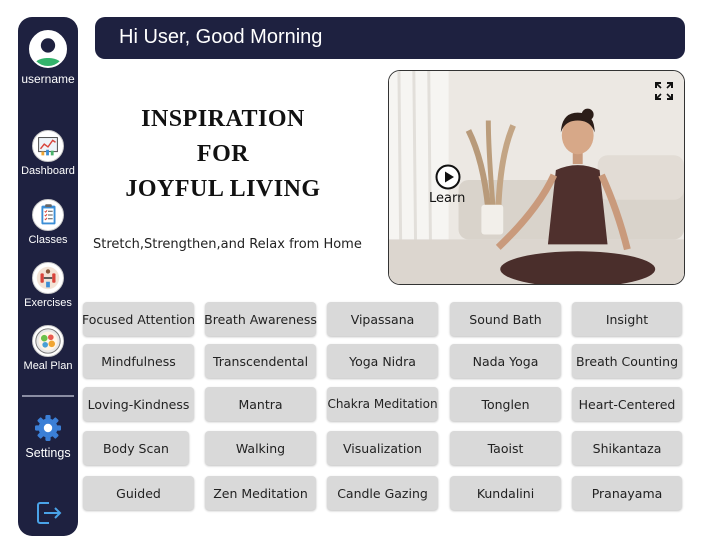 The width and height of the screenshot is (702, 544). I want to click on avatar, so click(48, 49).